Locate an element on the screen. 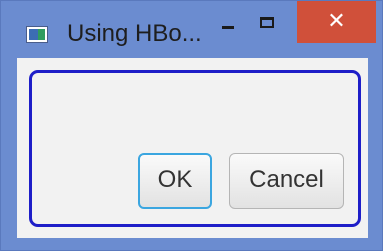 The image size is (383, 251). maximize-button is located at coordinates (268, 21).